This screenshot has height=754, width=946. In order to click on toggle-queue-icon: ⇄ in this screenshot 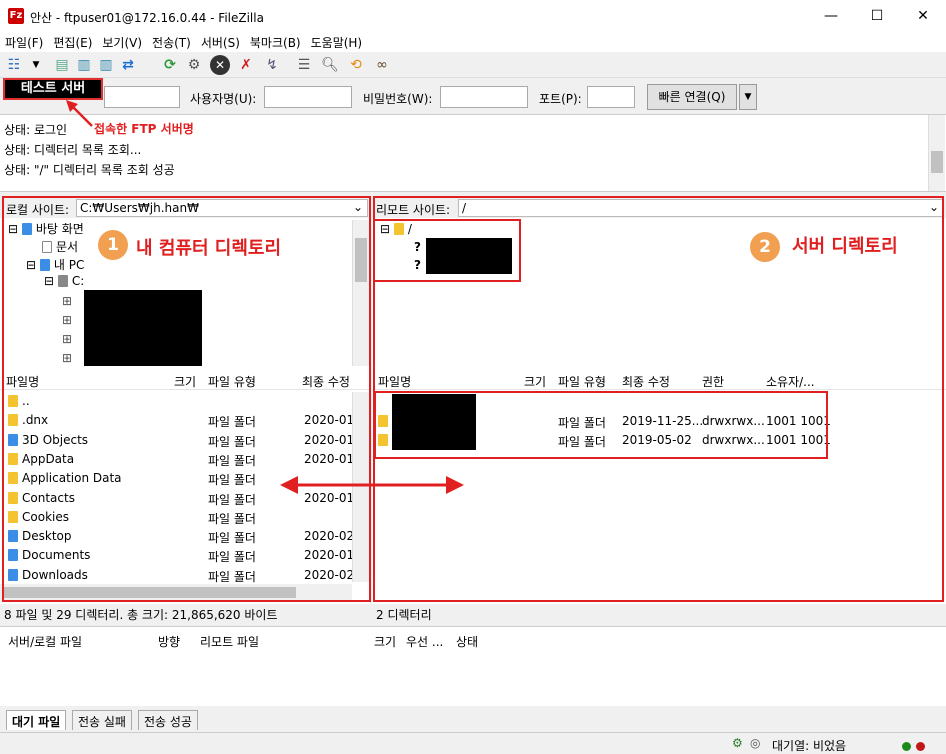, I will do `click(128, 65)`.